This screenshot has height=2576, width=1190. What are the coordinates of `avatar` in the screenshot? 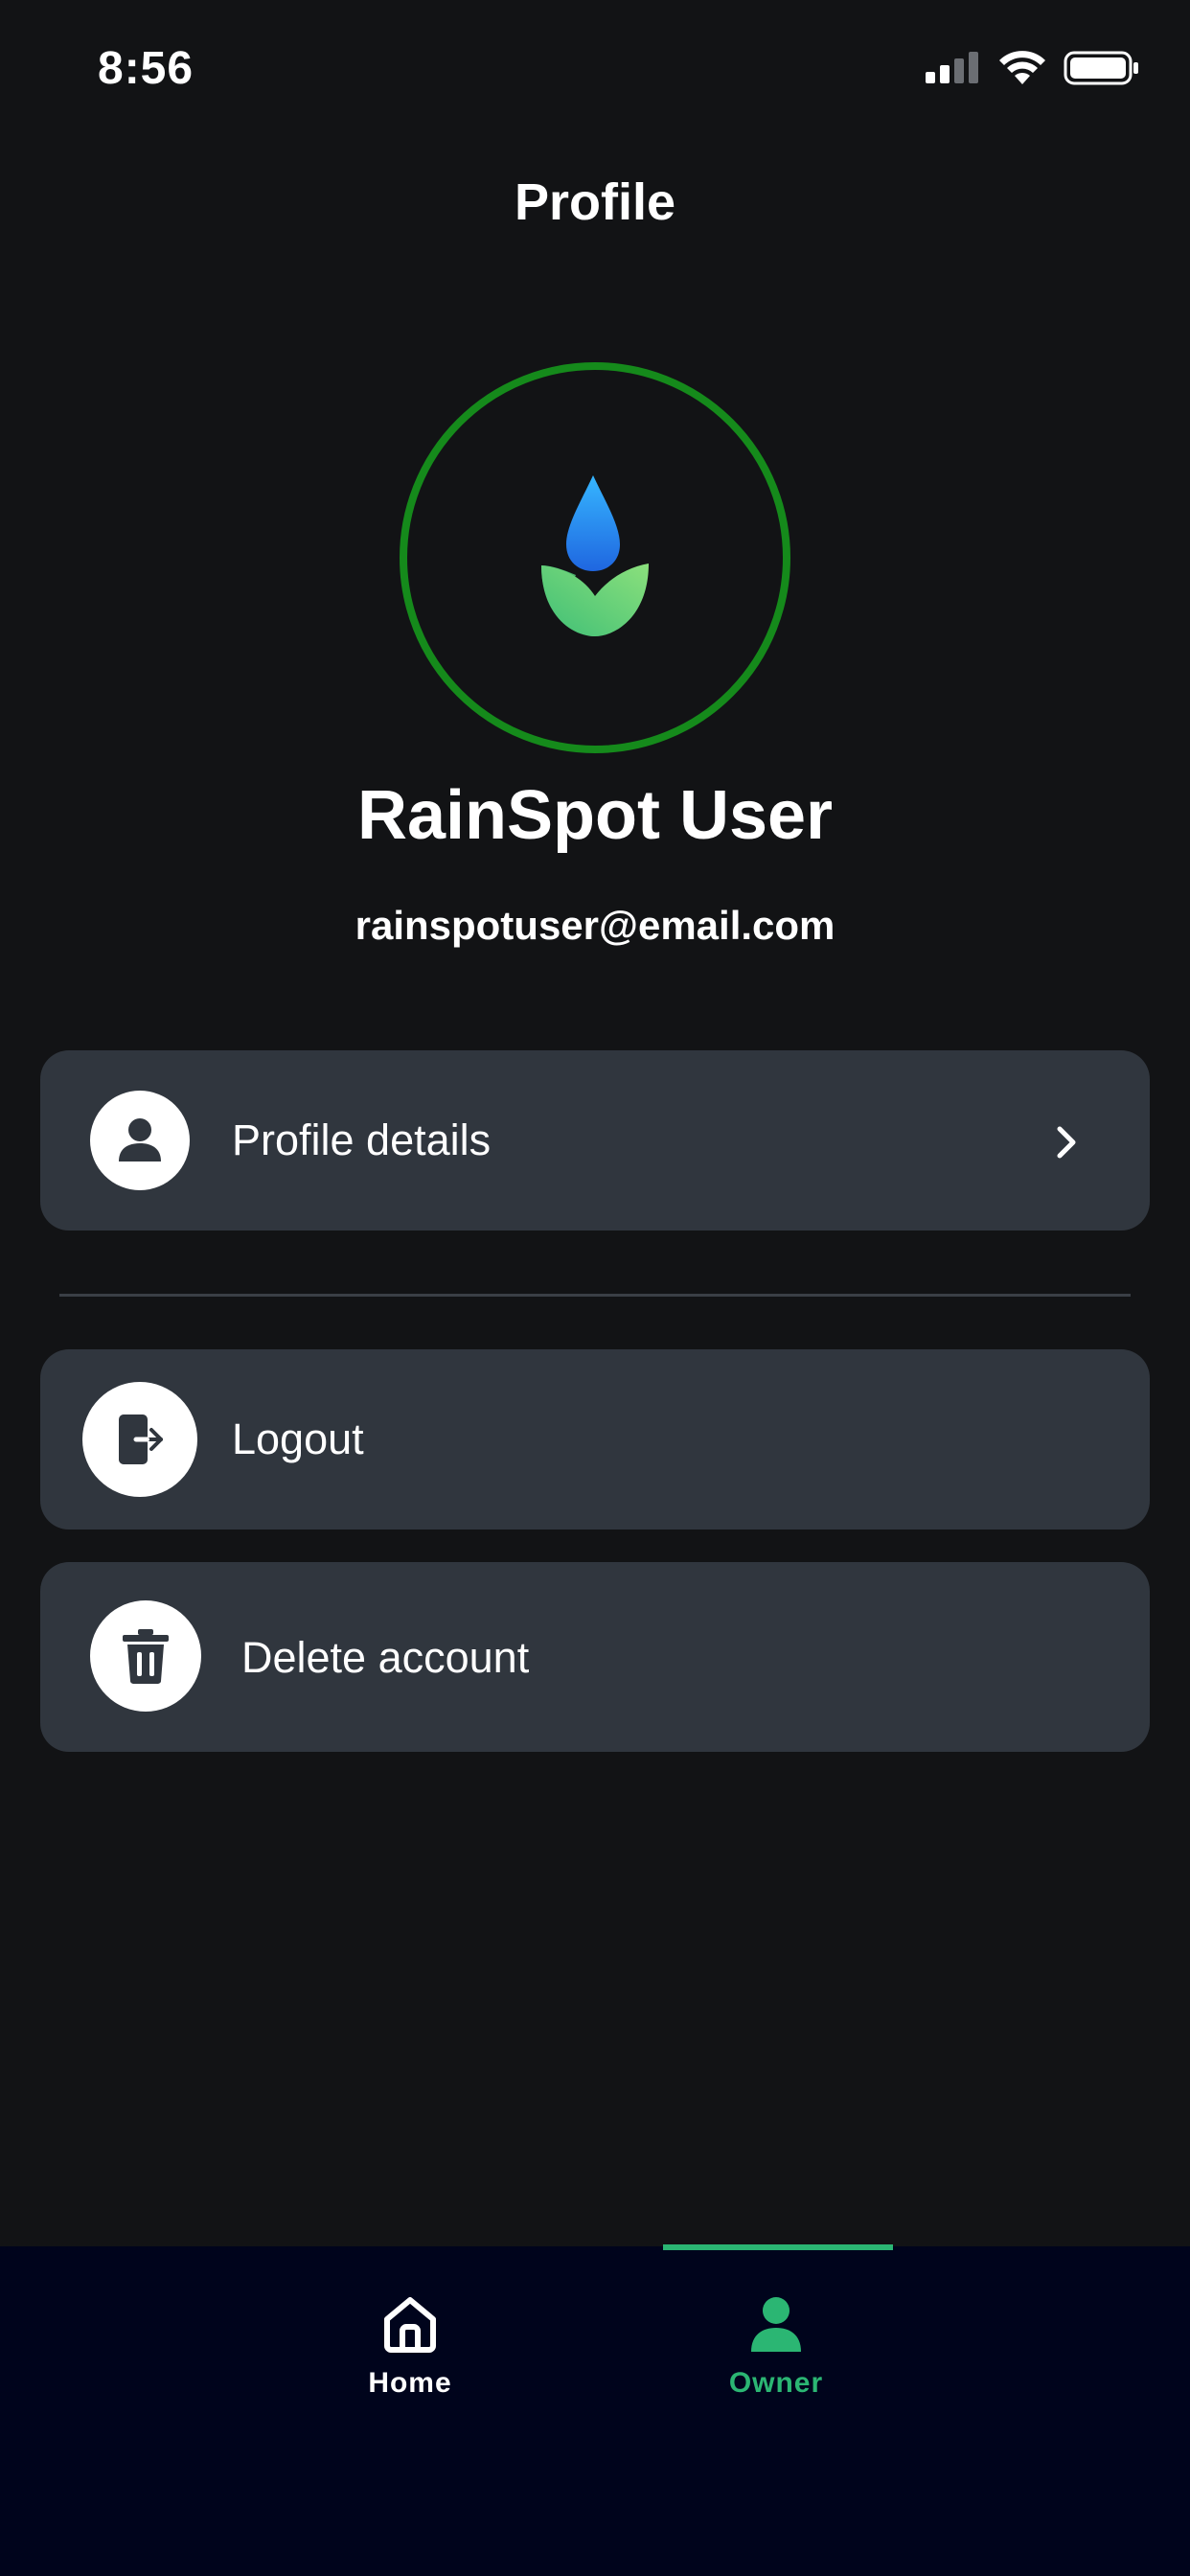 It's located at (595, 557).